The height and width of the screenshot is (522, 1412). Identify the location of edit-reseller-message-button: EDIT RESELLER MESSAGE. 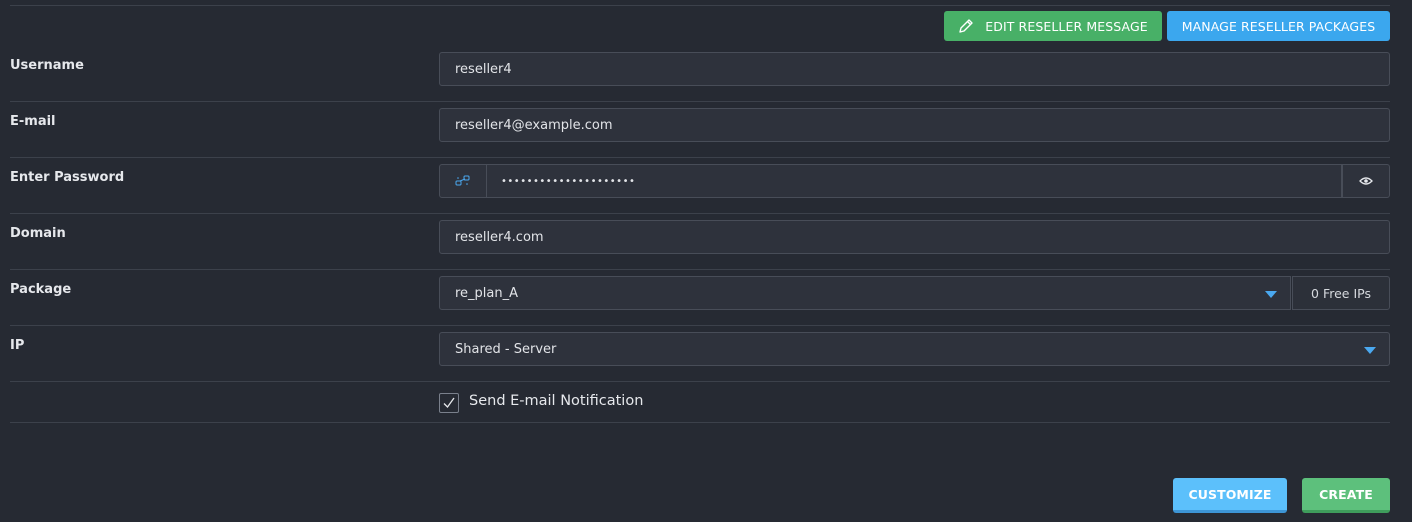
(1053, 26).